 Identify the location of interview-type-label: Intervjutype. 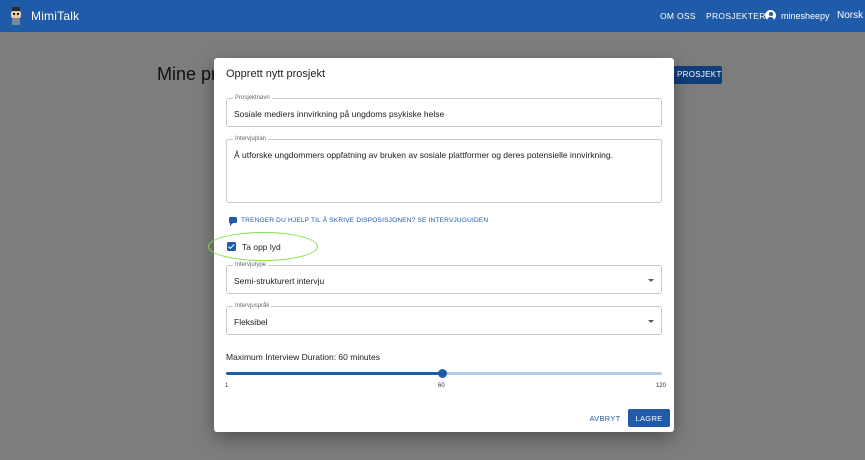
(251, 265).